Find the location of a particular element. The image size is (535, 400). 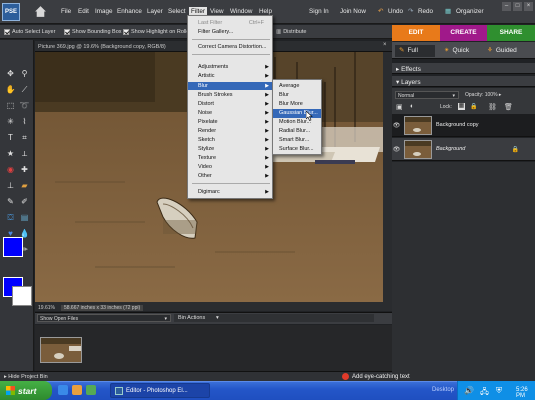

menu-item-noise: Noise ▶ is located at coordinates (230, 113).